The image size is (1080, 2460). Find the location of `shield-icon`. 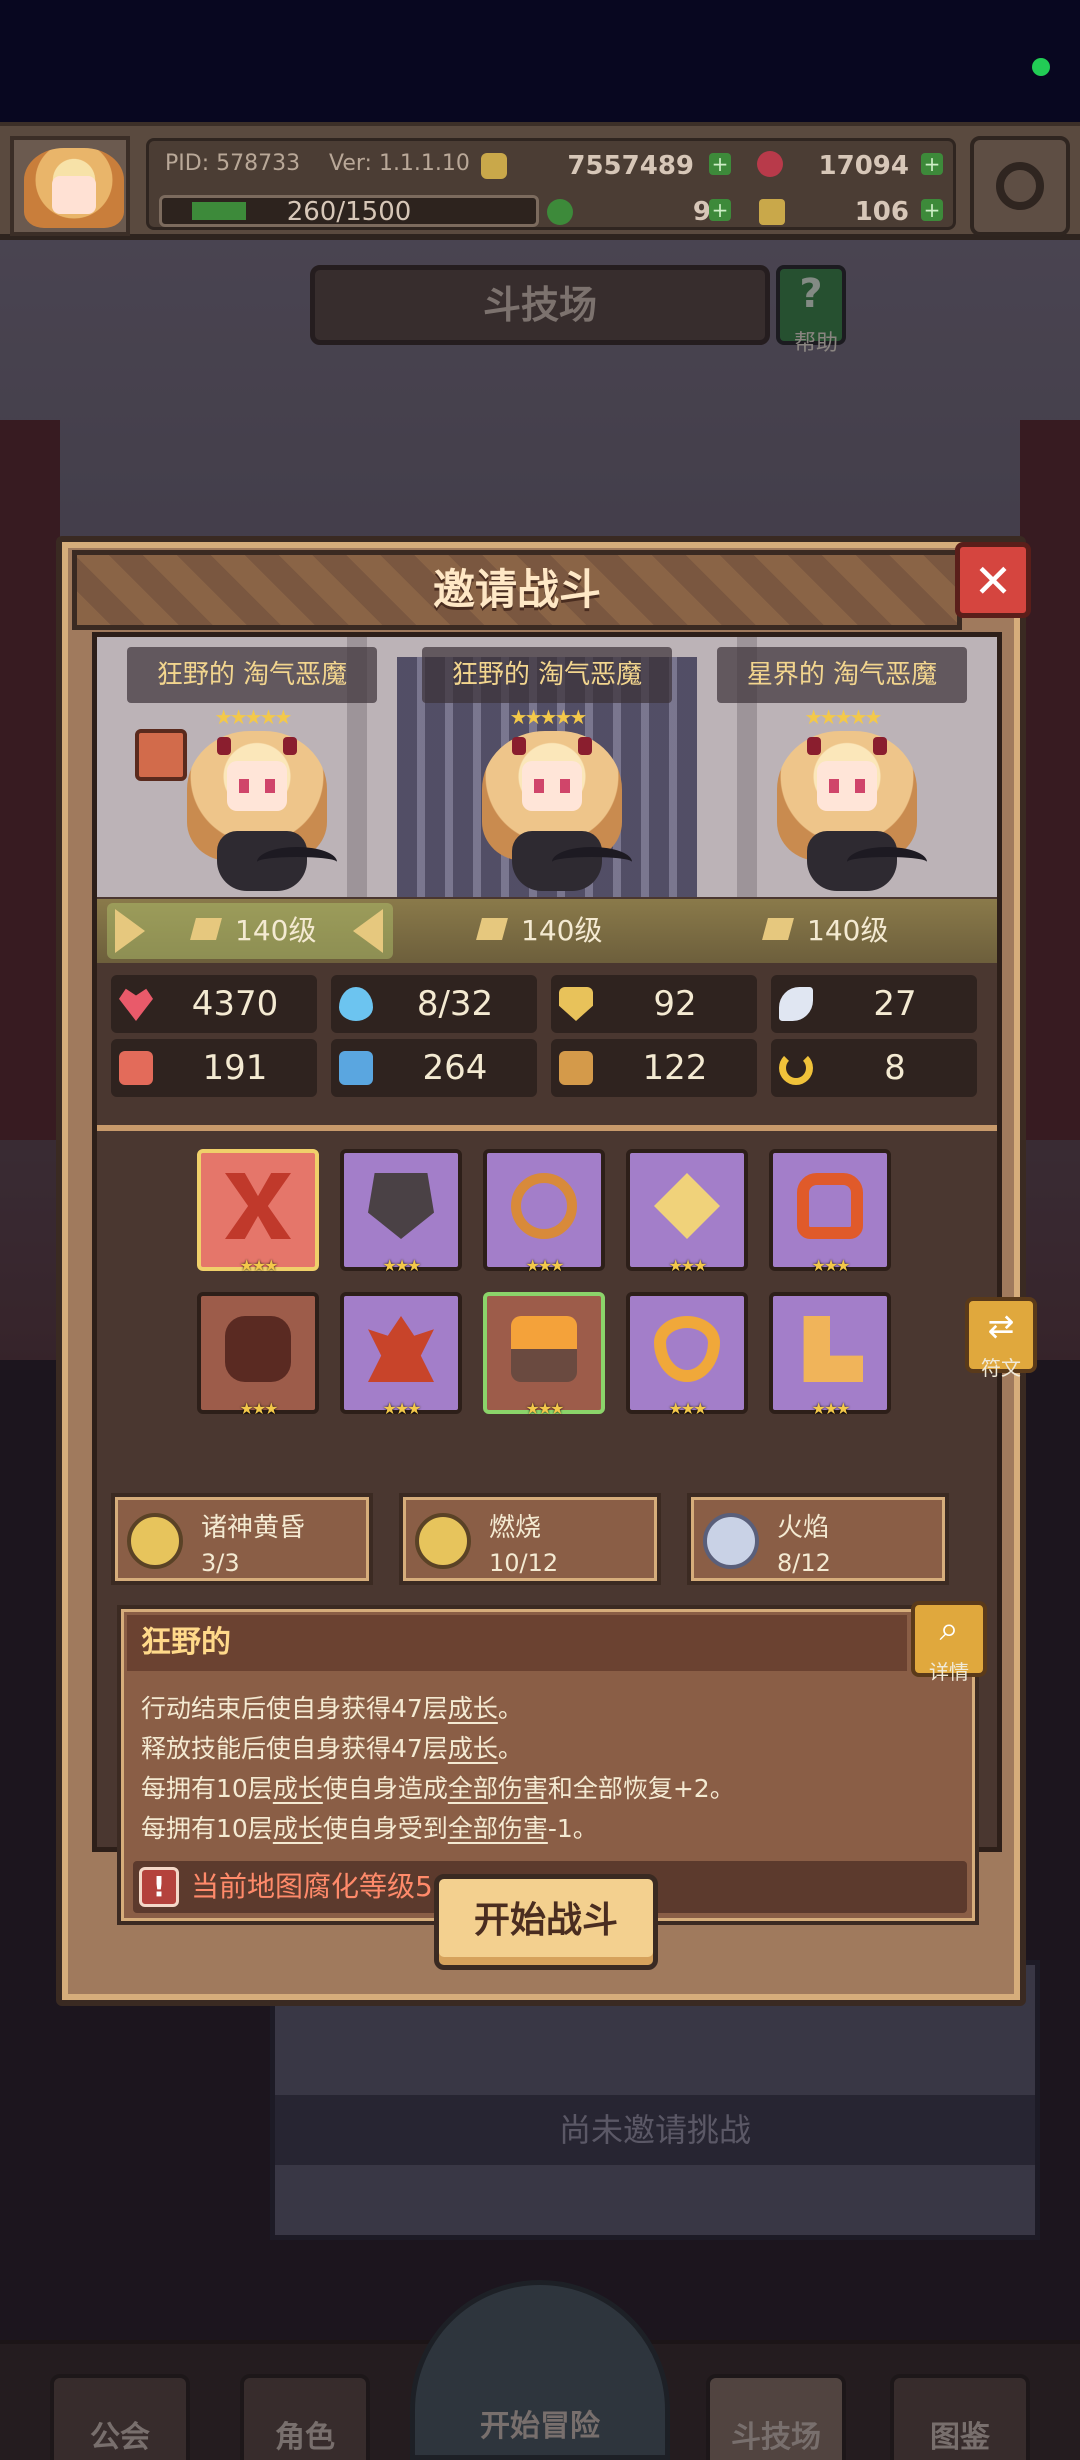

shield-icon is located at coordinates (576, 1004).